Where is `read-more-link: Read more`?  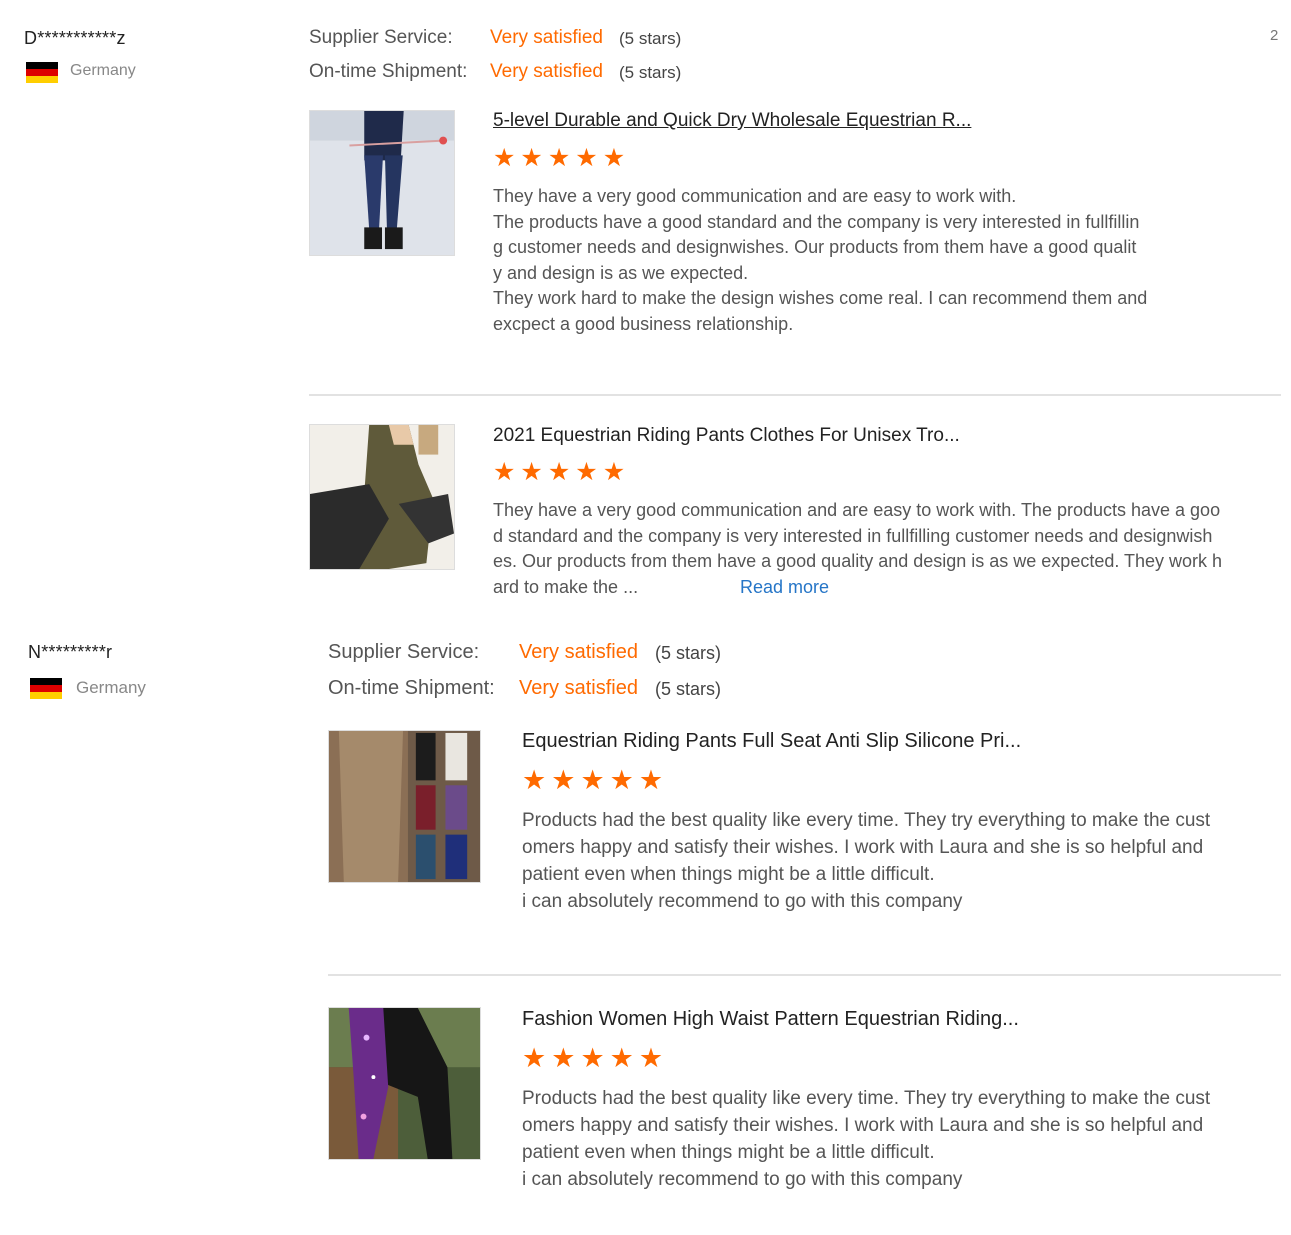
read-more-link: Read more is located at coordinates (784, 587).